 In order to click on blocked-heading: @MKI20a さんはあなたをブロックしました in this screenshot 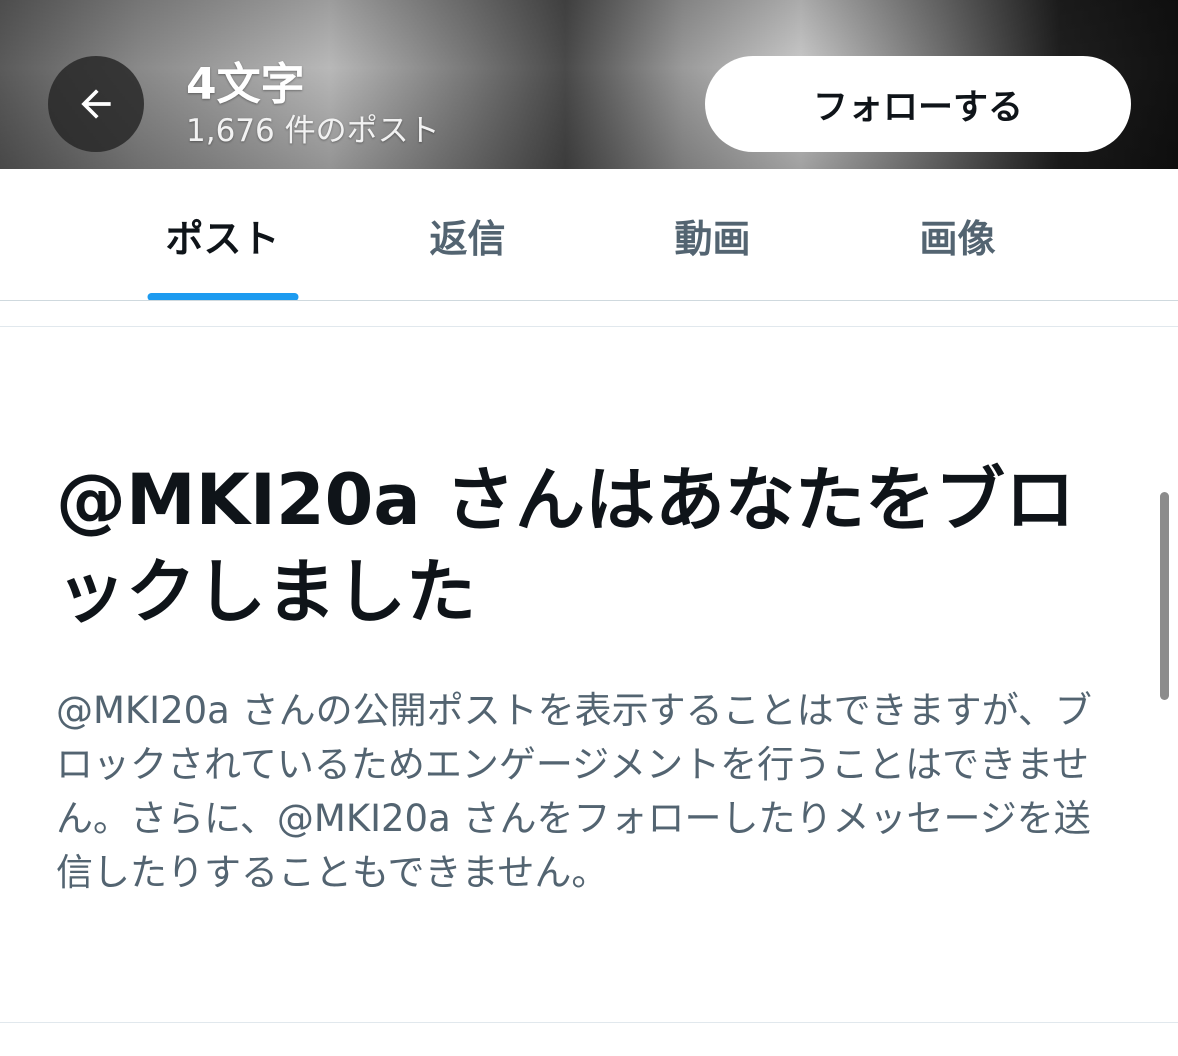, I will do `click(565, 546)`.